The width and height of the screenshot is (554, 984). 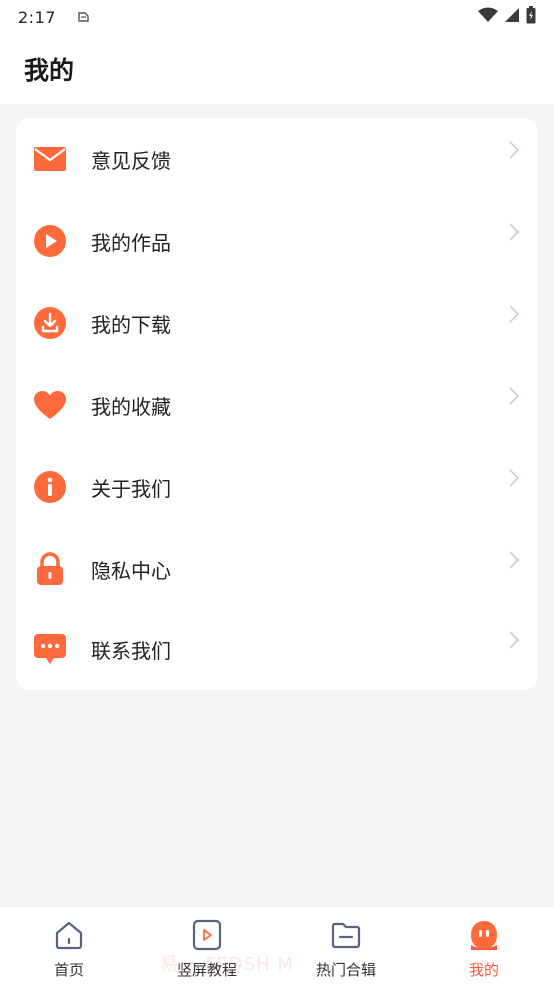 I want to click on tab-mine: 我的, so click(x=484, y=945).